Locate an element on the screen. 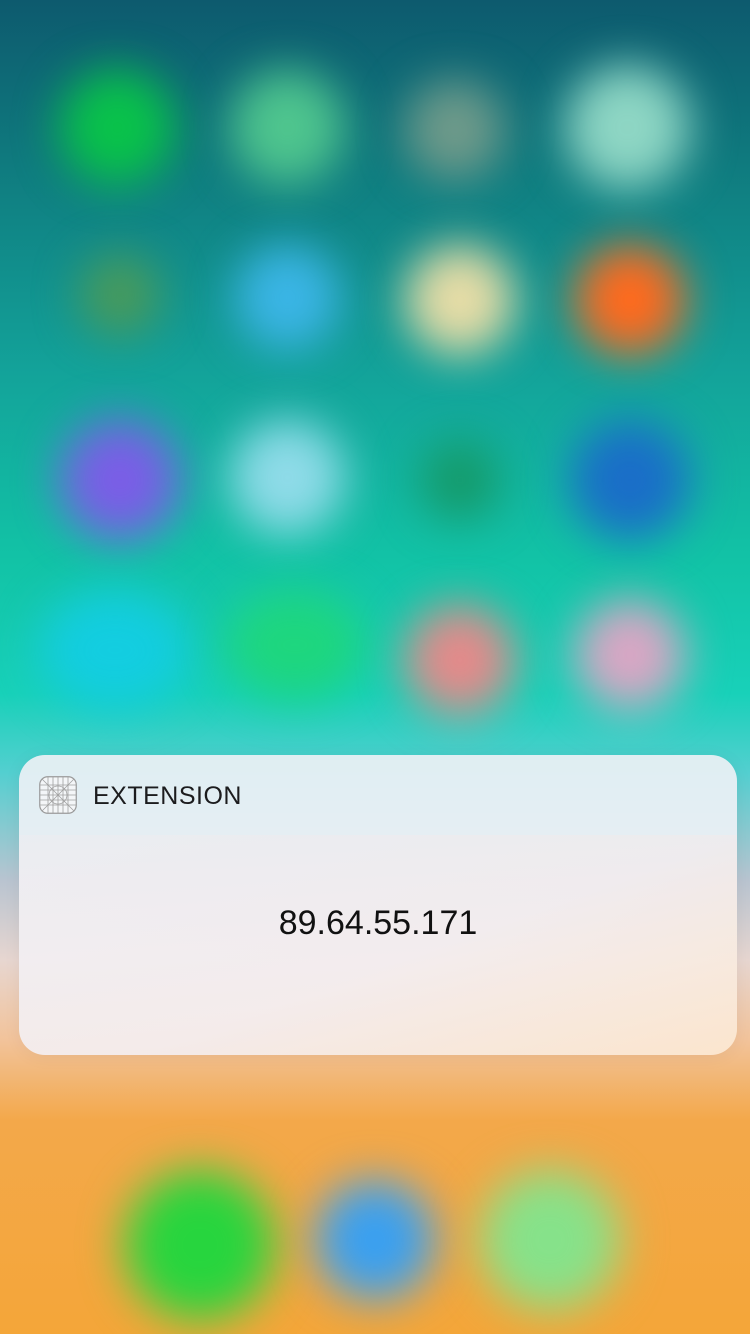 This screenshot has height=1334, width=750. widget-app-name: EXTENSION is located at coordinates (167, 796).